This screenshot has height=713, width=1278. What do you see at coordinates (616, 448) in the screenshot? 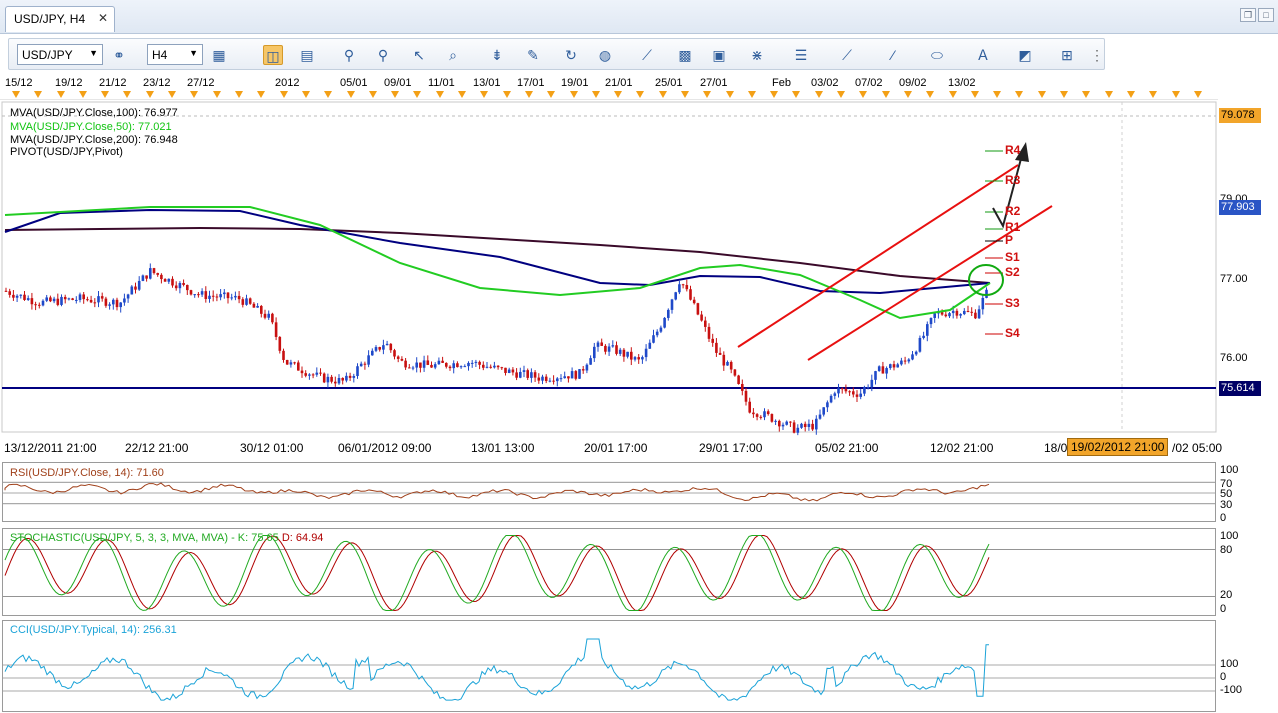
I see `x-axis-label: 20/01 17:00` at bounding box center [616, 448].